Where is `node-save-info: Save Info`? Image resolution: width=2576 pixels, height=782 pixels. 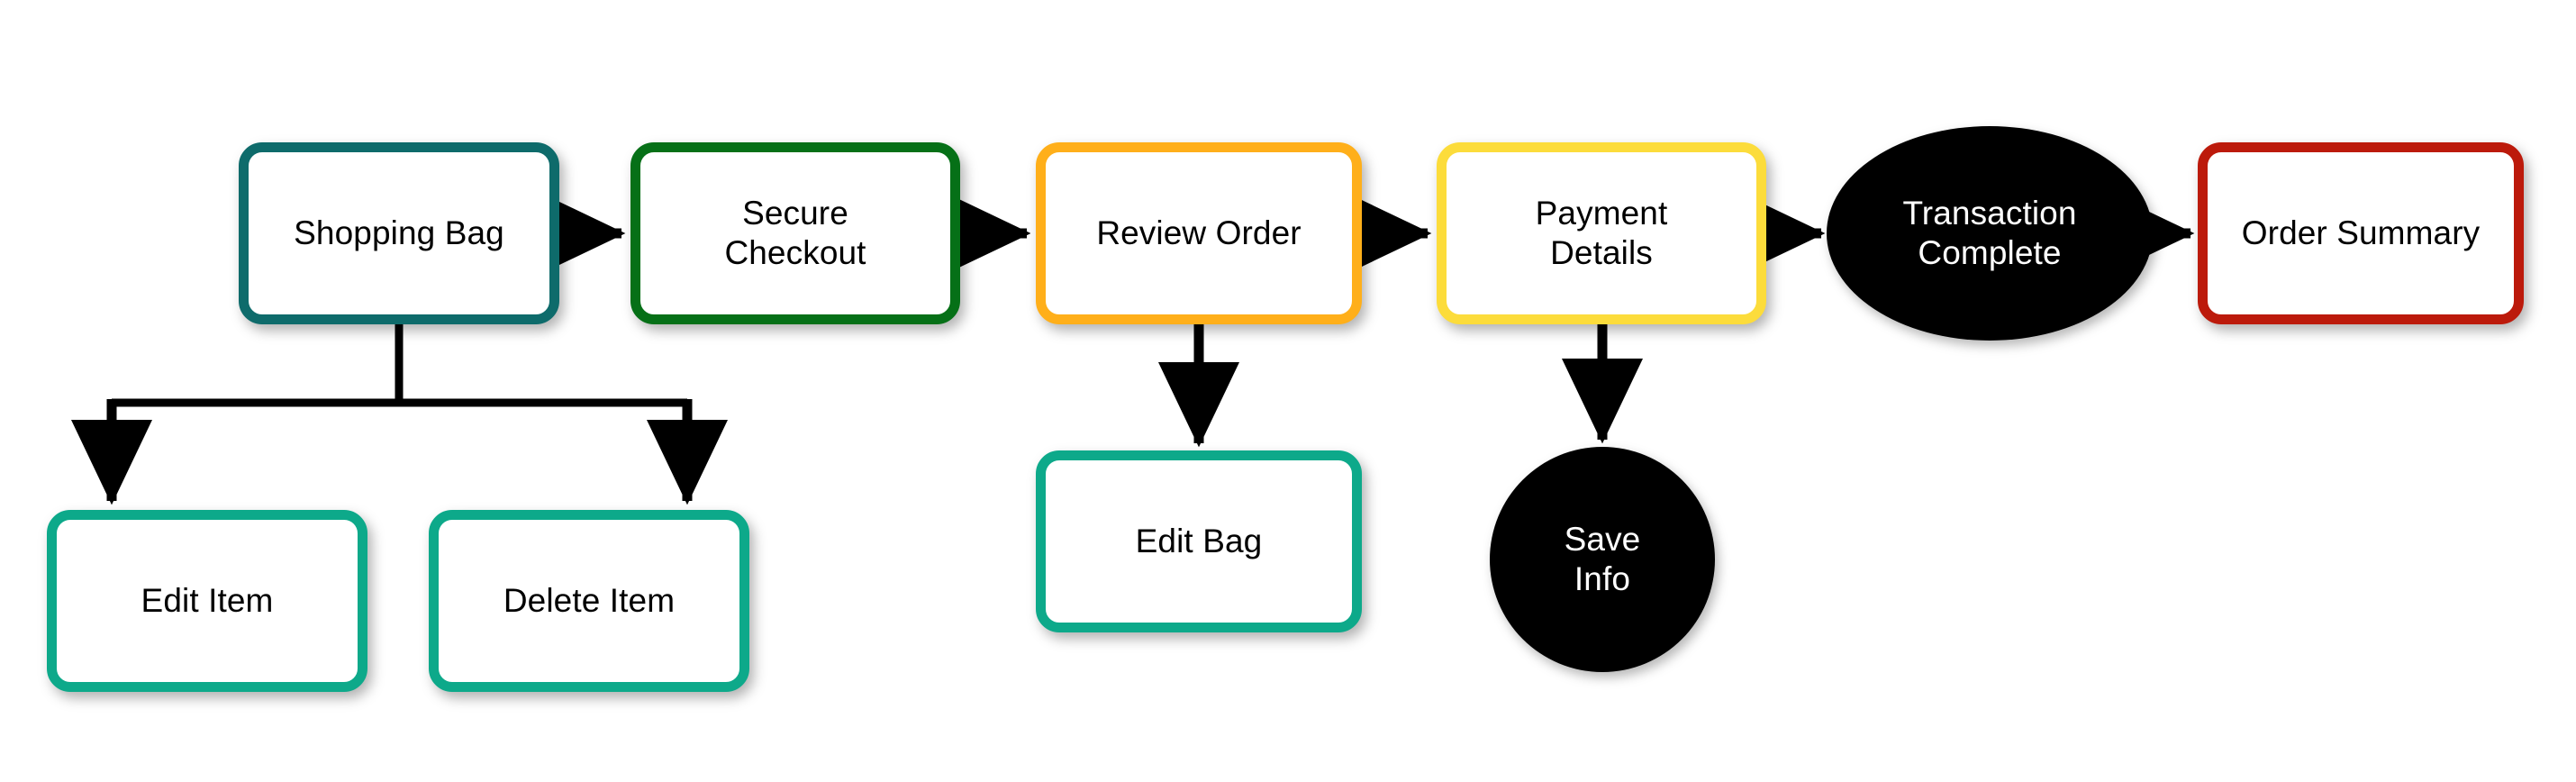
node-save-info: Save Info is located at coordinates (1602, 559).